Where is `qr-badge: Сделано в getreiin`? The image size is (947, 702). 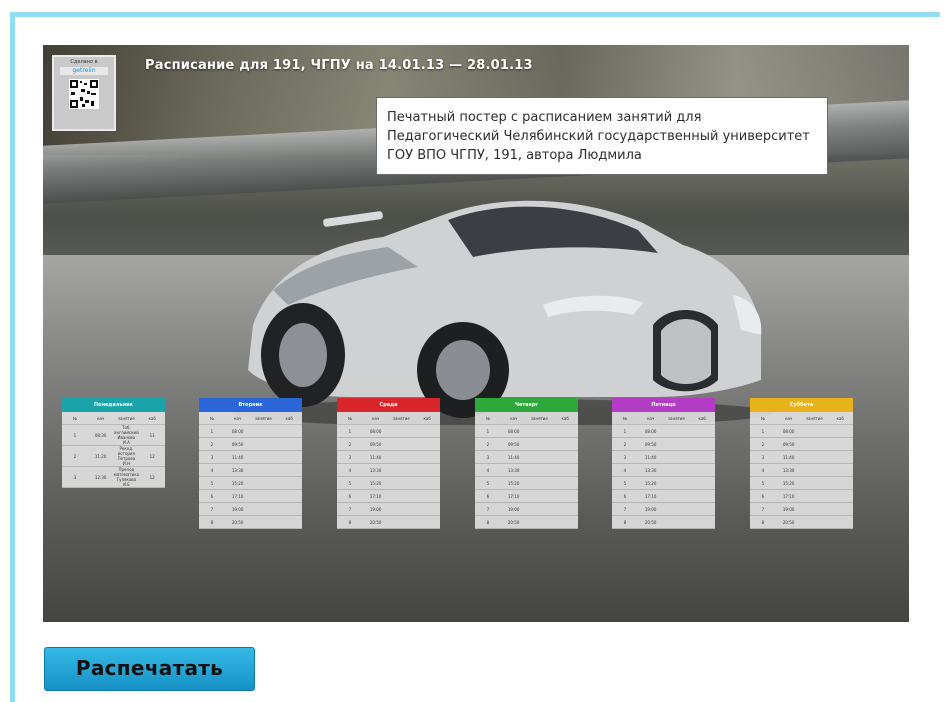 qr-badge: Сделано в getreiin is located at coordinates (84, 93).